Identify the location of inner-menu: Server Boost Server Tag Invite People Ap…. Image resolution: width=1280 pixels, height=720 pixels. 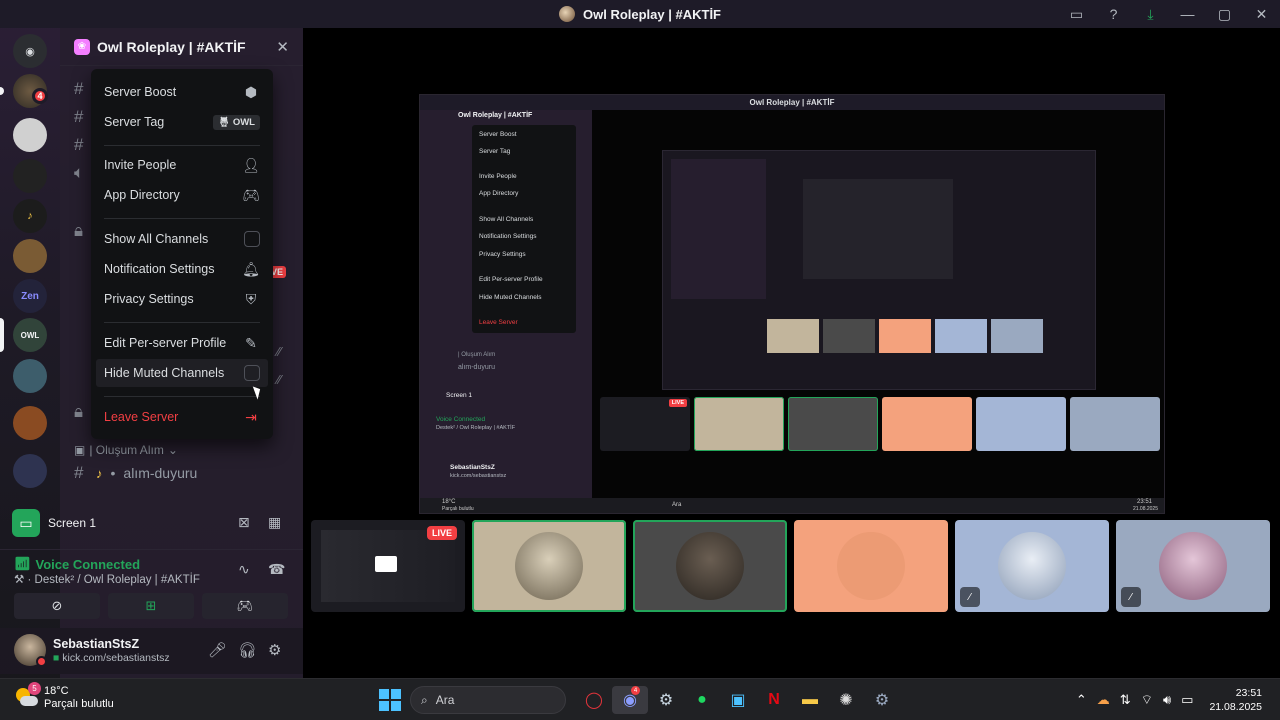
(524, 229).